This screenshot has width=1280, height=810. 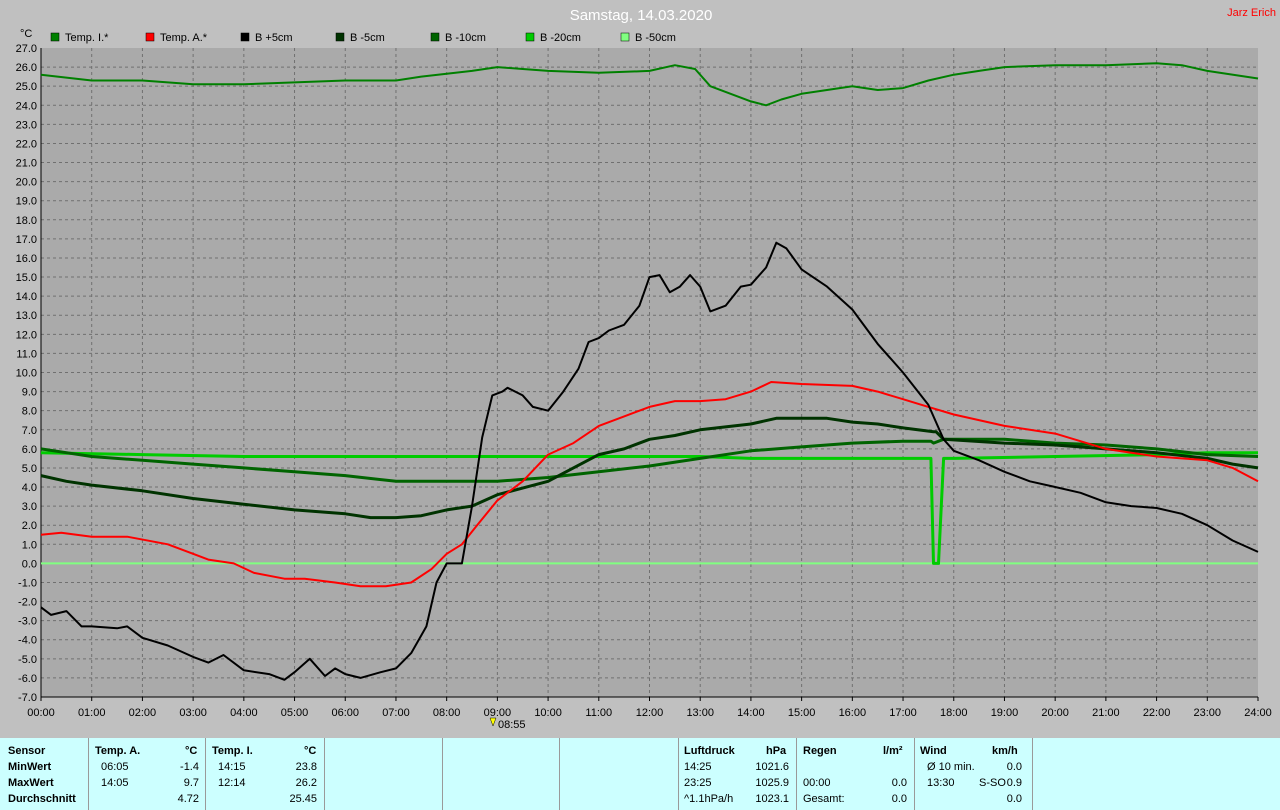 What do you see at coordinates (184, 38) in the screenshot?
I see `legend-label: Temp. A.*` at bounding box center [184, 38].